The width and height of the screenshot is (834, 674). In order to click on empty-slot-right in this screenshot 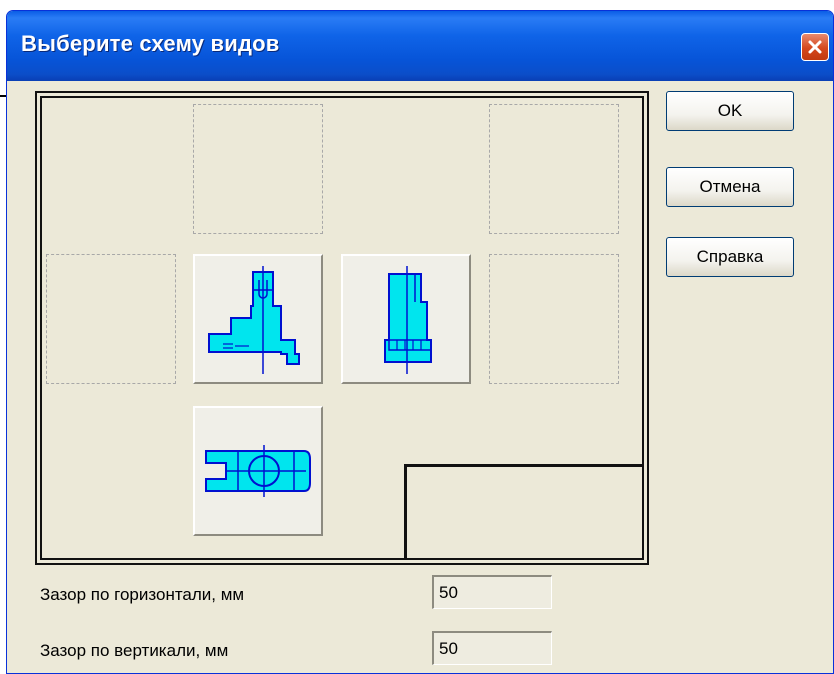, I will do `click(554, 319)`.